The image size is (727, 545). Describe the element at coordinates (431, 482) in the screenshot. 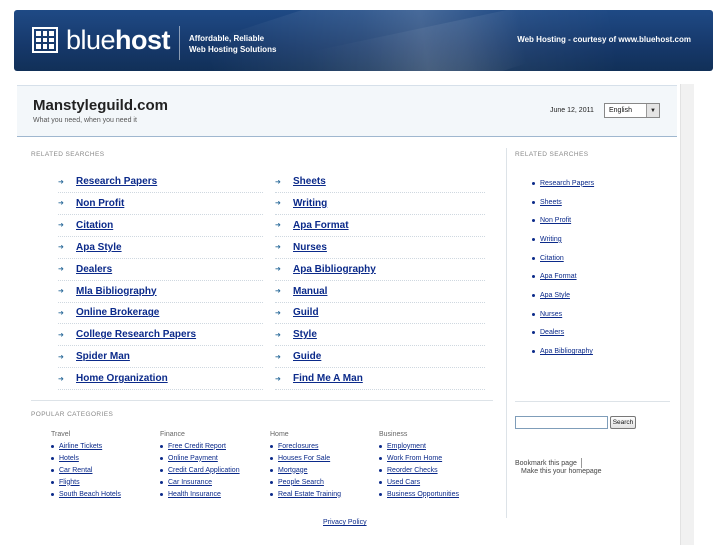

I see `category-item: Used Cars` at that location.